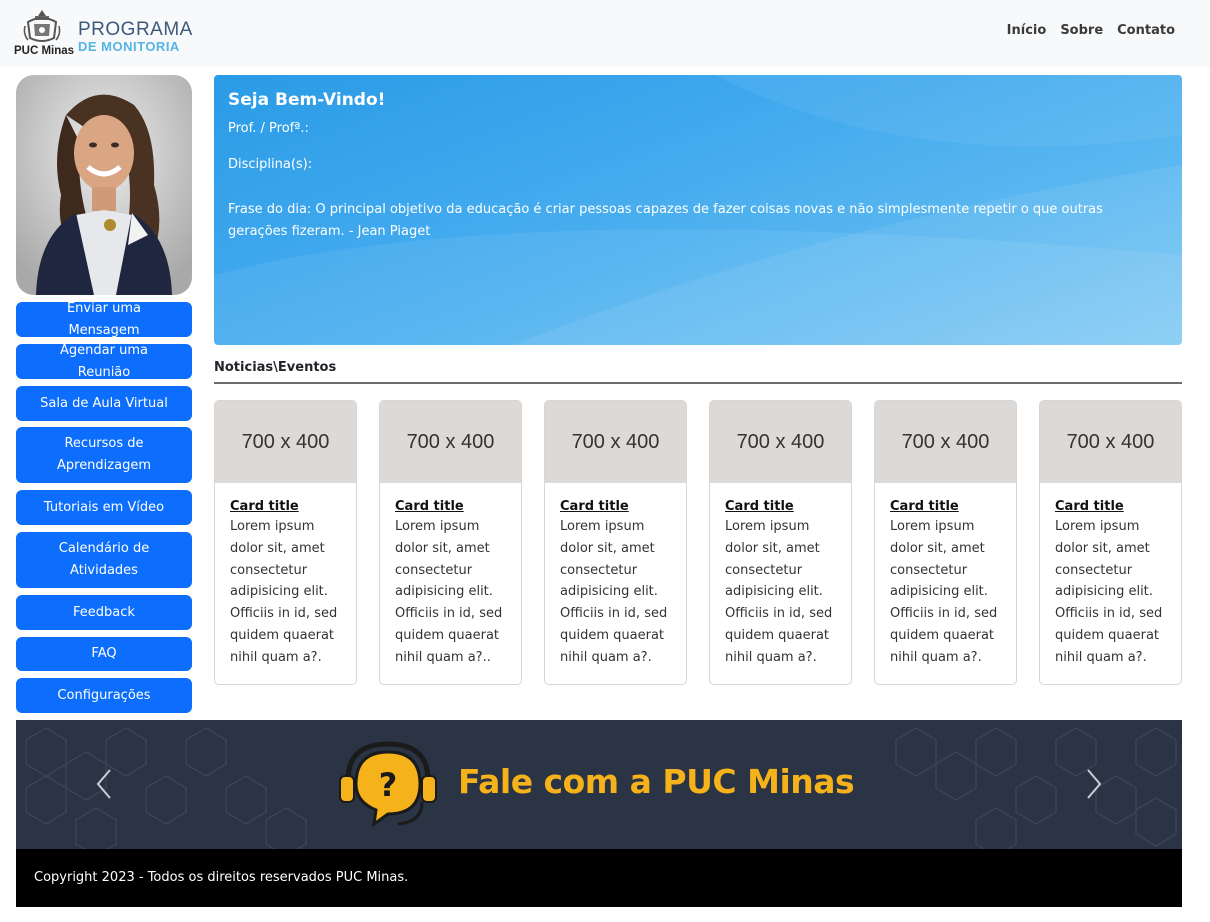 The height and width of the screenshot is (922, 1210). What do you see at coordinates (104, 361) in the screenshot?
I see `schedule-meeting-button: Agendar uma Reunião` at bounding box center [104, 361].